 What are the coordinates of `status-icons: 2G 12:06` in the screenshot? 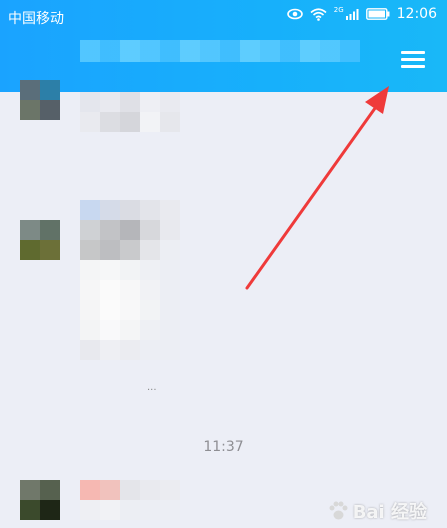 It's located at (361, 14).